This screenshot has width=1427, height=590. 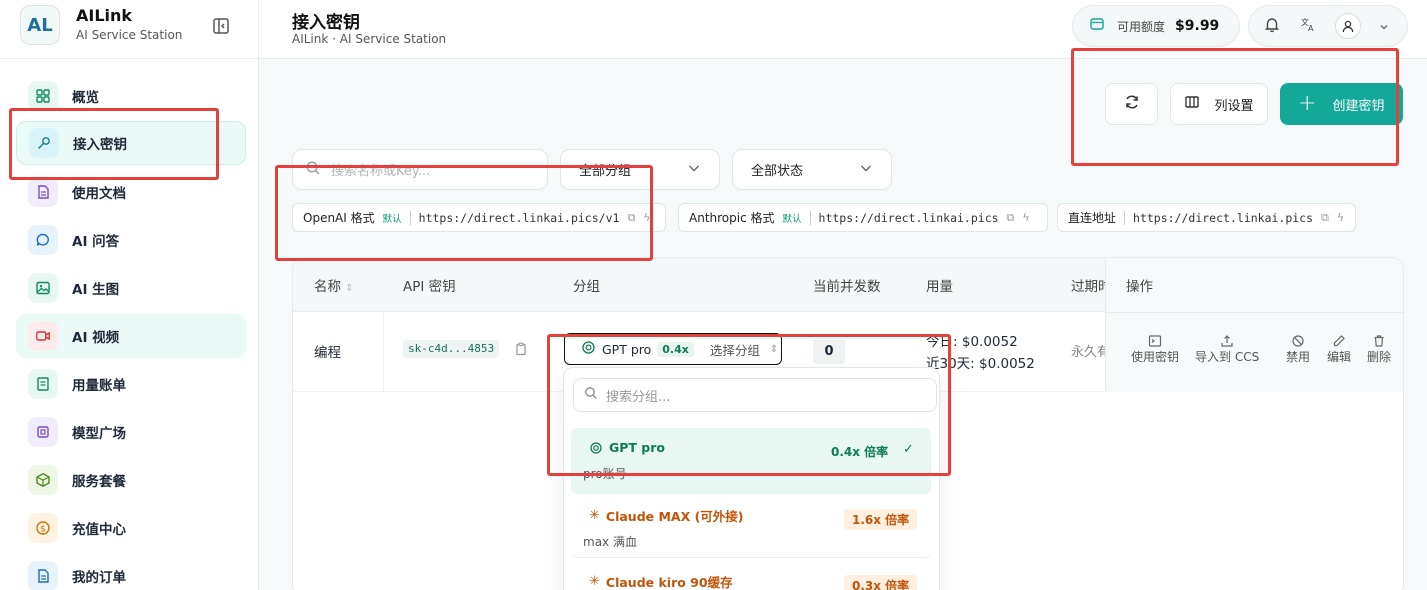 What do you see at coordinates (85, 98) in the screenshot?
I see `sidebar-item-label: 概览` at bounding box center [85, 98].